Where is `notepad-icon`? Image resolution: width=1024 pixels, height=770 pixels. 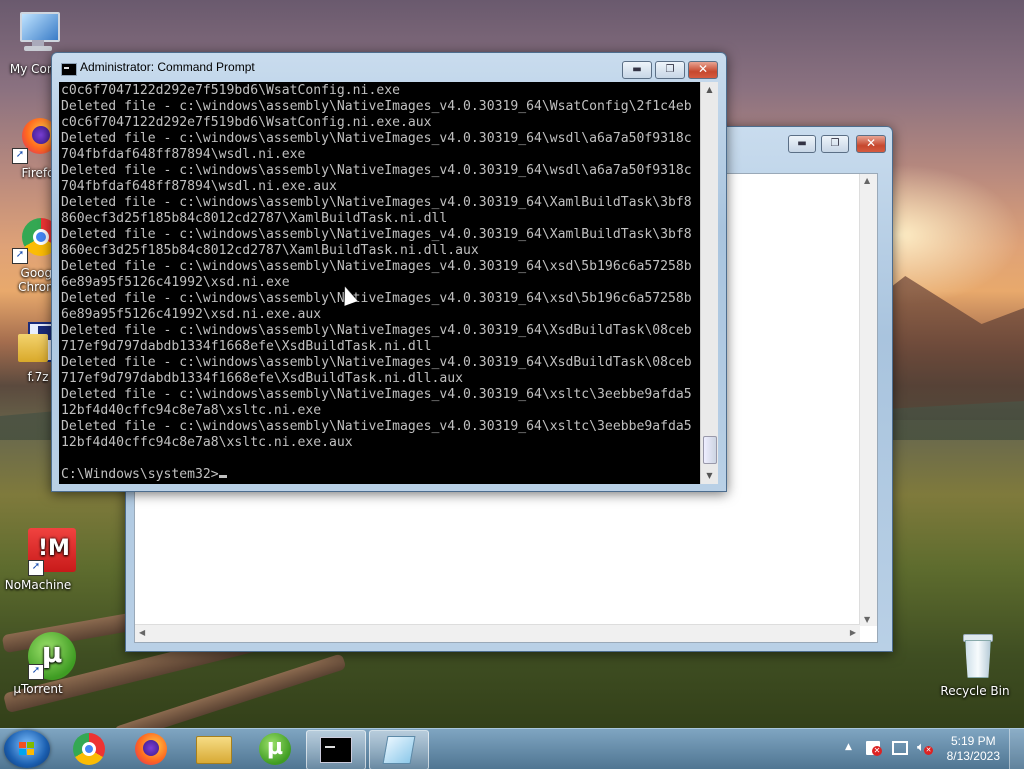
notepad-icon is located at coordinates (399, 750).